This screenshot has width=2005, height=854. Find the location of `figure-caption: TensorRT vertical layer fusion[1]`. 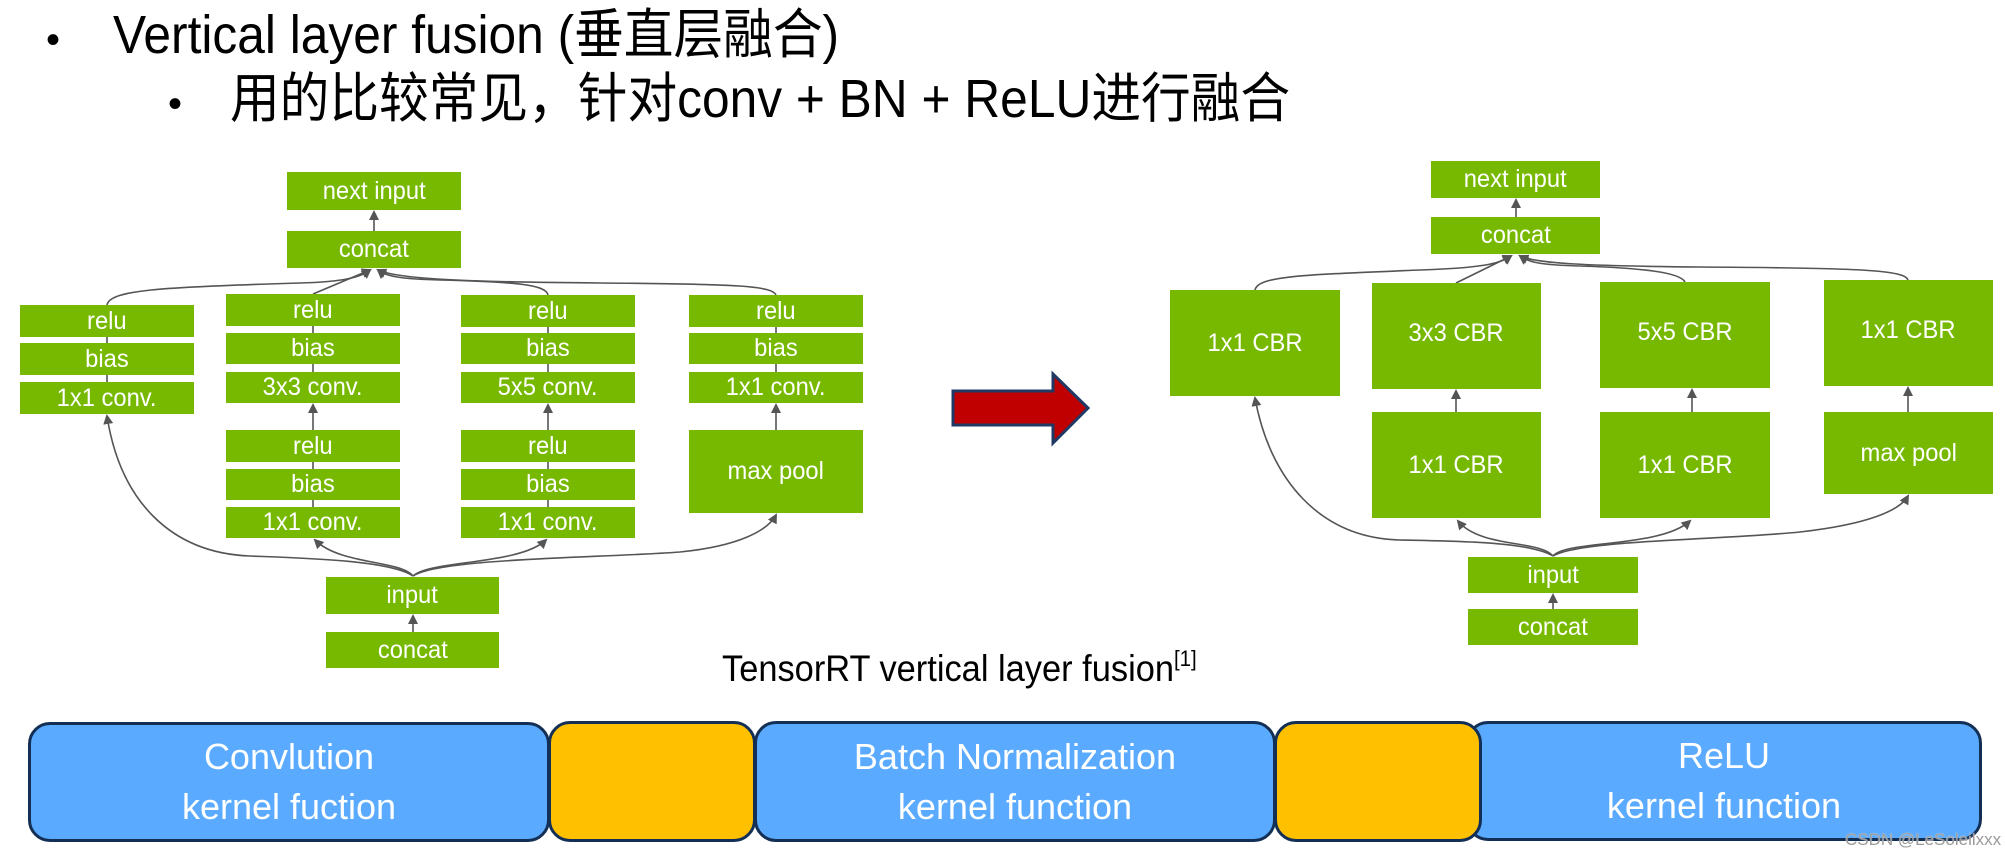

figure-caption: TensorRT vertical layer fusion[1] is located at coordinates (959, 668).